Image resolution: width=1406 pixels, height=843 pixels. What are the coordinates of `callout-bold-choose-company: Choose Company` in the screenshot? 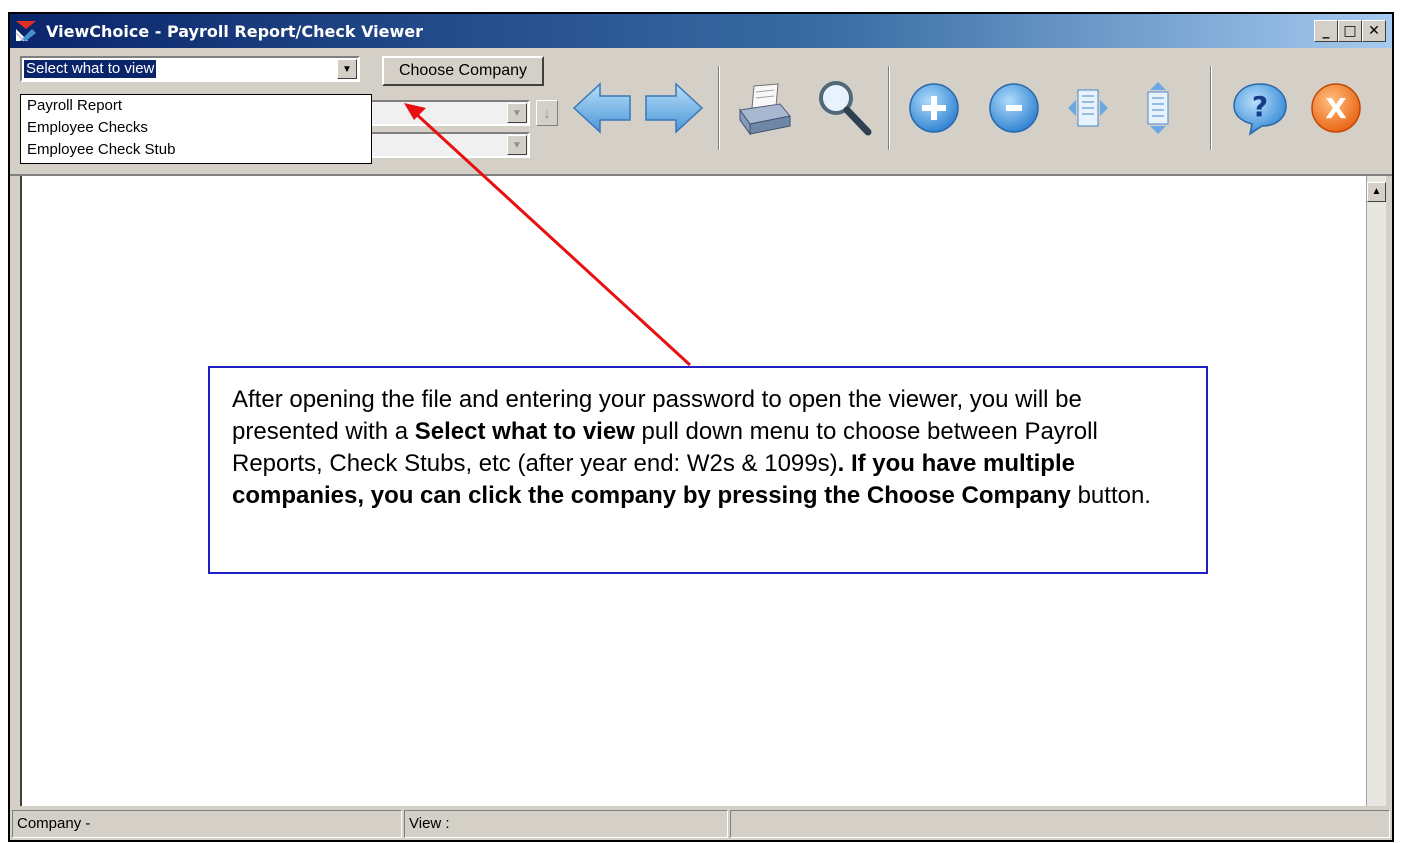 It's located at (968, 495).